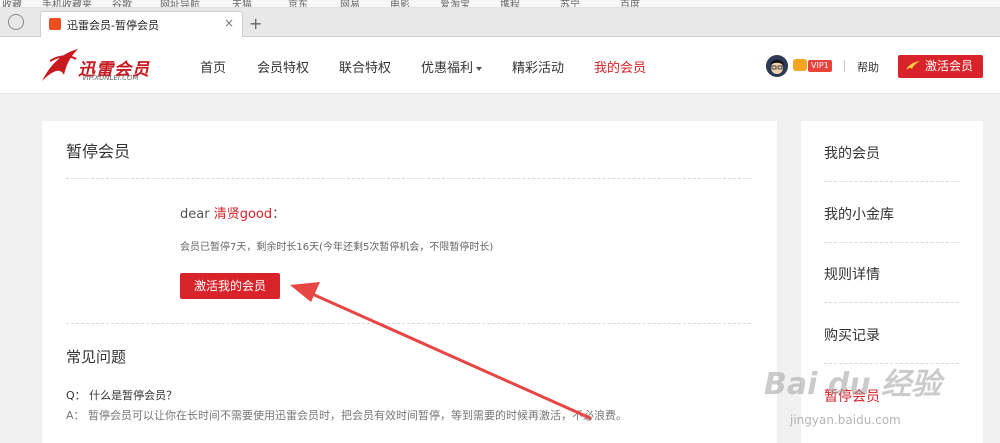 This screenshot has height=443, width=1000. What do you see at coordinates (337, 247) in the screenshot?
I see `pause-status-text: 会员已暂停7天，剩余时长16天(今年还剩5次暂停机会，不限暂停时长)` at bounding box center [337, 247].